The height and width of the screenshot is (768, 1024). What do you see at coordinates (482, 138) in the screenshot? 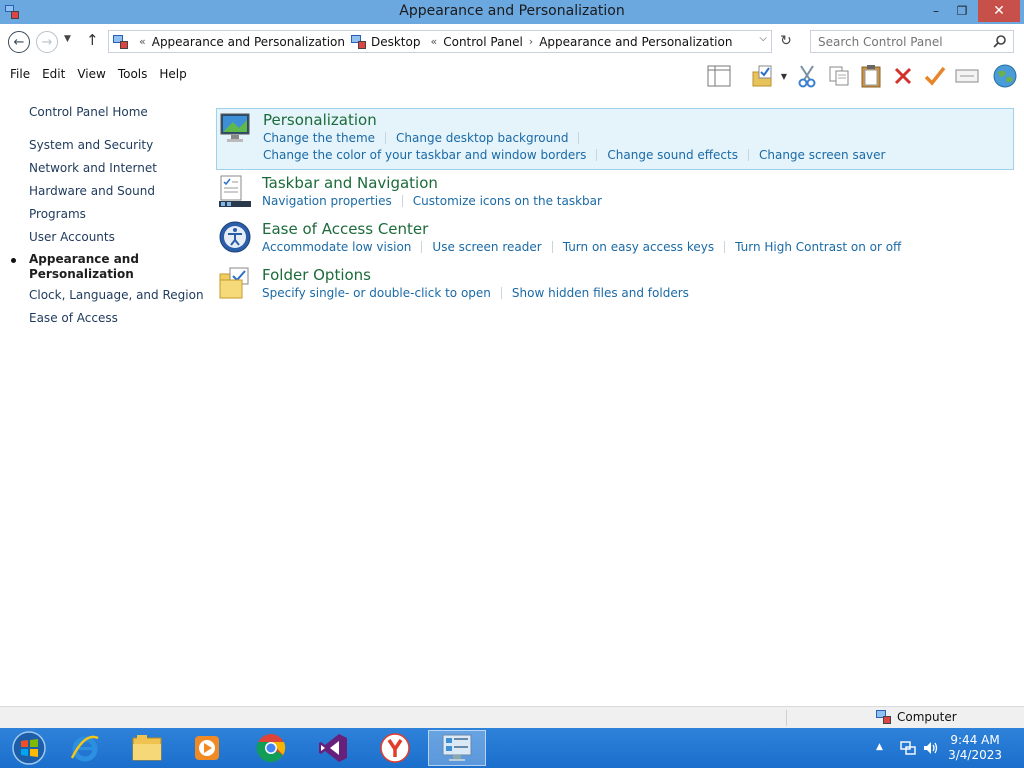
I see `link-change-desktop-background: Change desktop background` at bounding box center [482, 138].